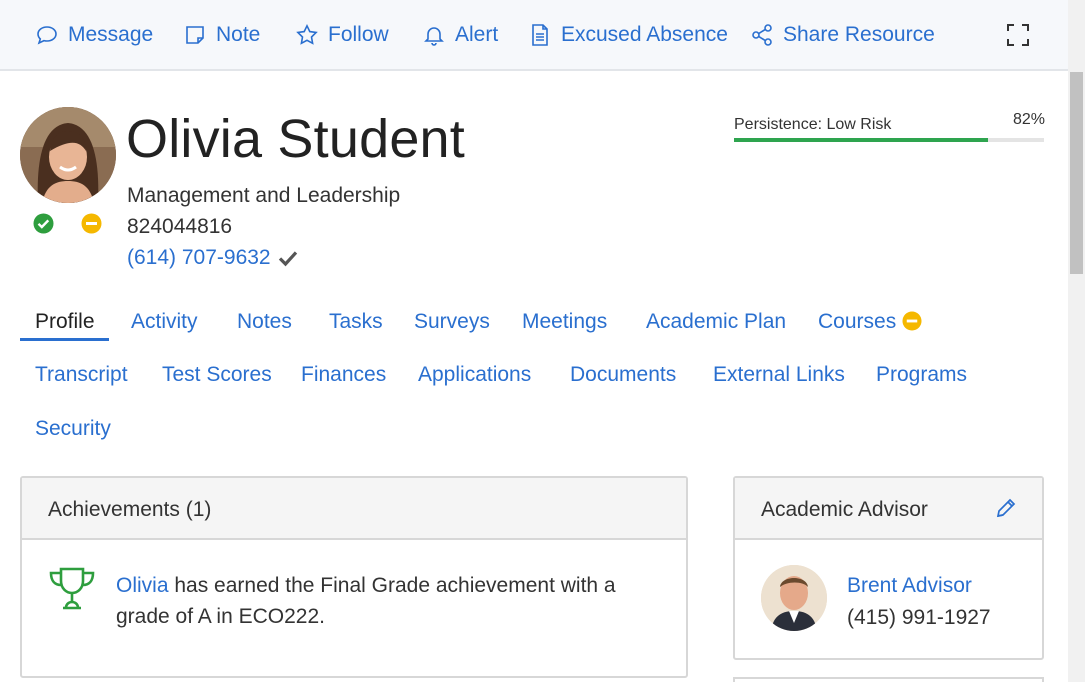  I want to click on persistence-bar, so click(889, 140).